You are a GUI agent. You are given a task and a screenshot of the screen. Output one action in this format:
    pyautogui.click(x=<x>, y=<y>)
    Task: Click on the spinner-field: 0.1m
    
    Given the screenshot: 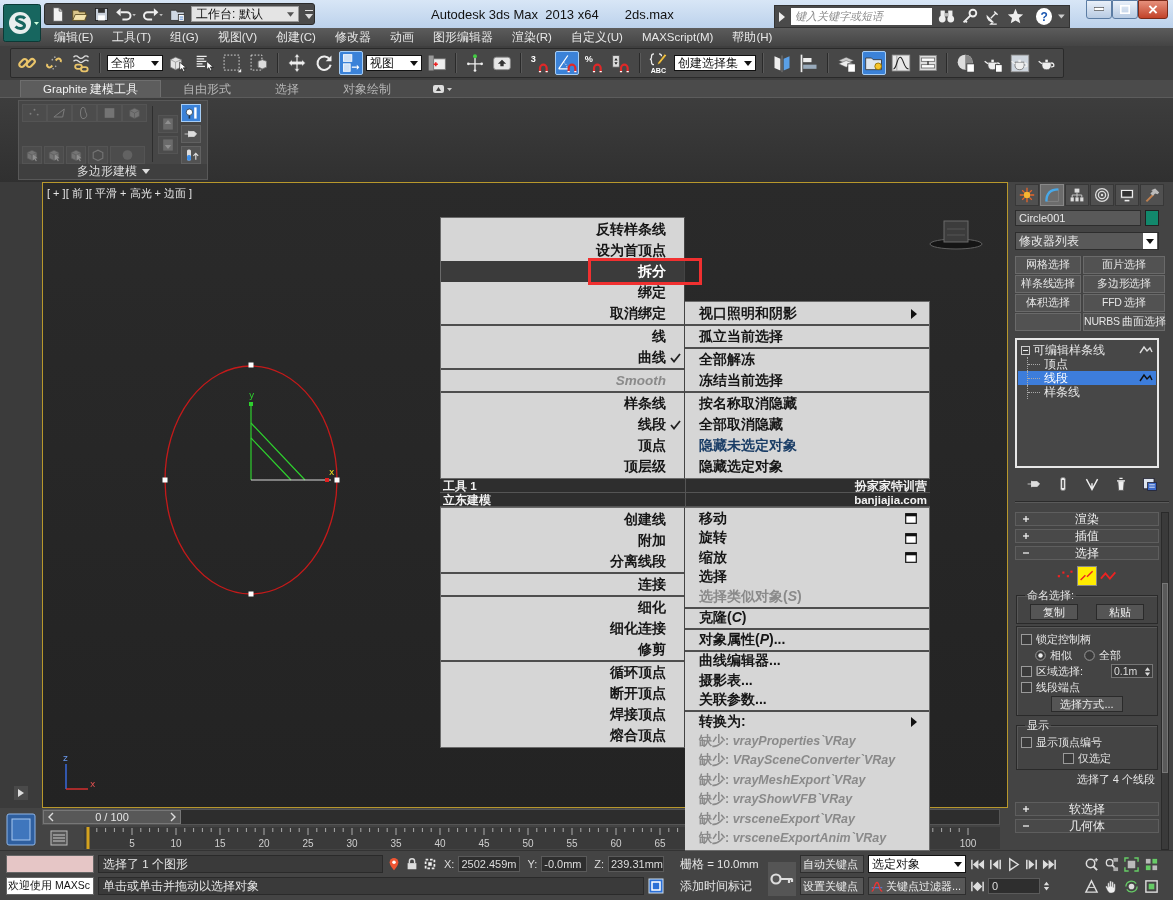 What is the action you would take?
    pyautogui.click(x=1132, y=671)
    